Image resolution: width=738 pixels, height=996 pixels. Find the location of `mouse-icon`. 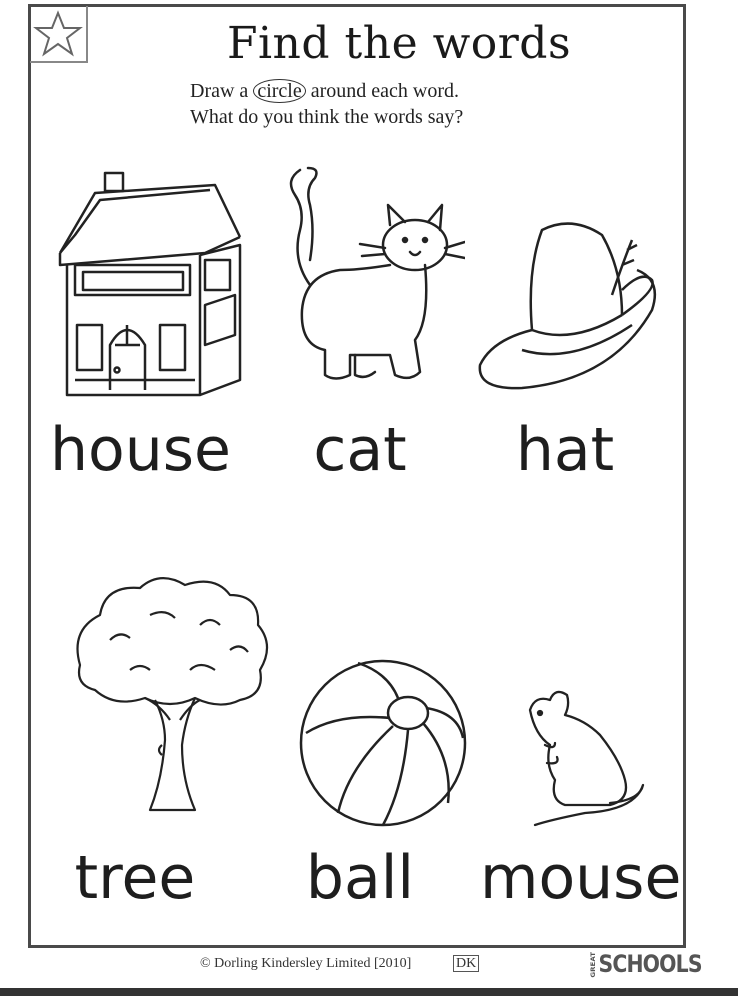

mouse-icon is located at coordinates (586, 758).